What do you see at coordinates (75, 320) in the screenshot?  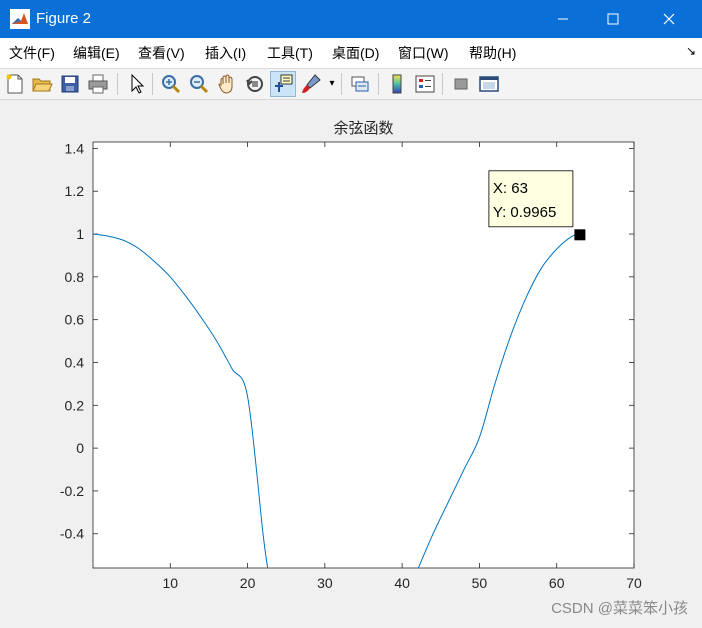 I see `y-tick-label: 0.6` at bounding box center [75, 320].